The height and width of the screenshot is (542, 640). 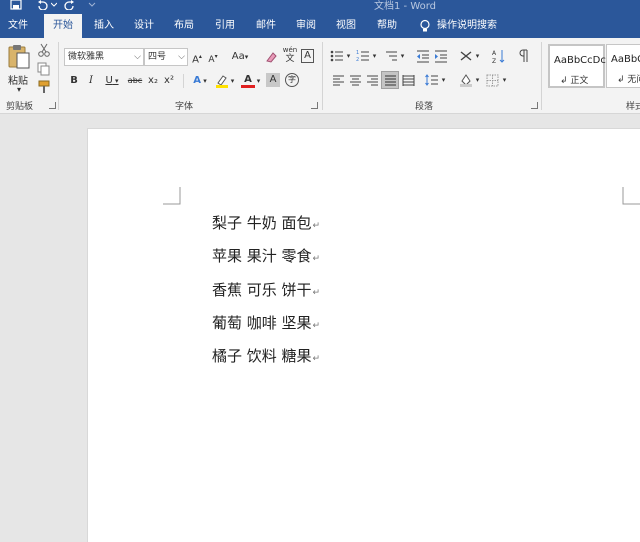 What do you see at coordinates (372, 80) in the screenshot?
I see `align-right-icon` at bounding box center [372, 80].